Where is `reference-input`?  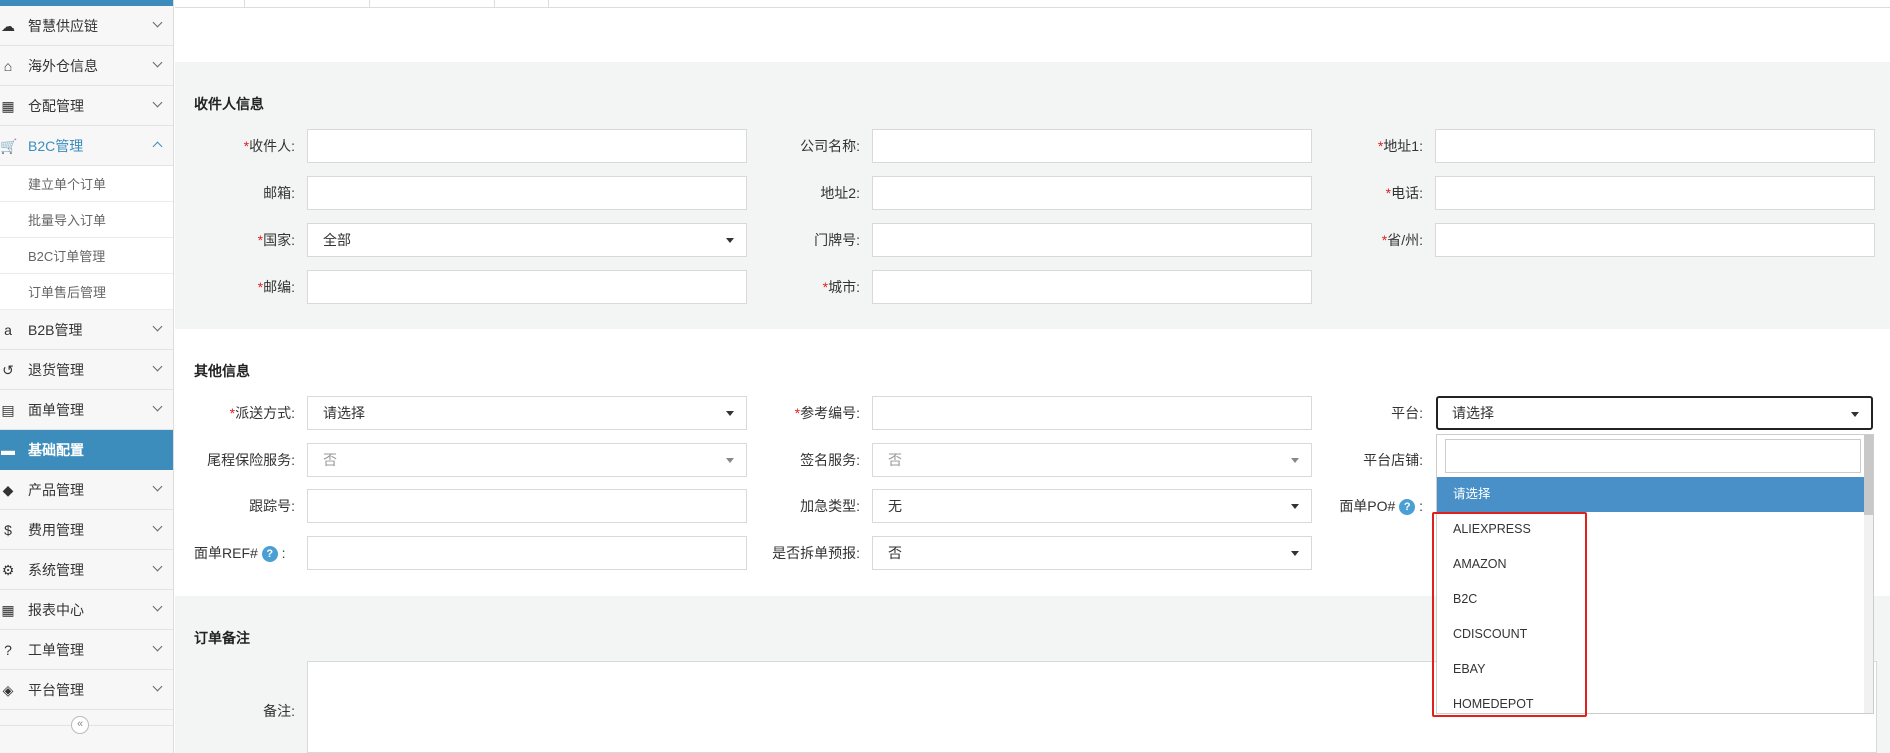 reference-input is located at coordinates (1092, 413).